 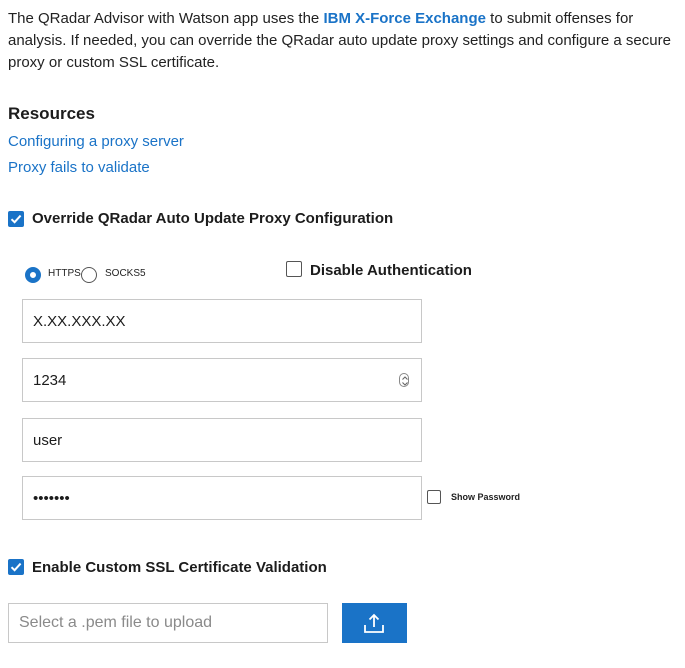 What do you see at coordinates (213, 498) in the screenshot?
I see `password-input` at bounding box center [213, 498].